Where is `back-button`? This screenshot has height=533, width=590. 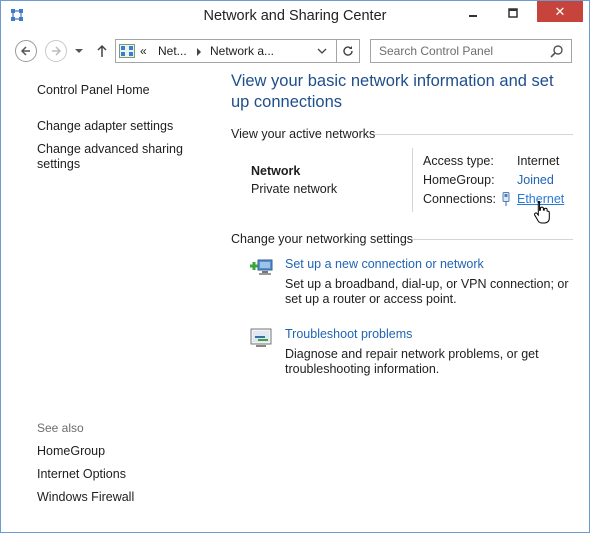
back-button is located at coordinates (26, 51).